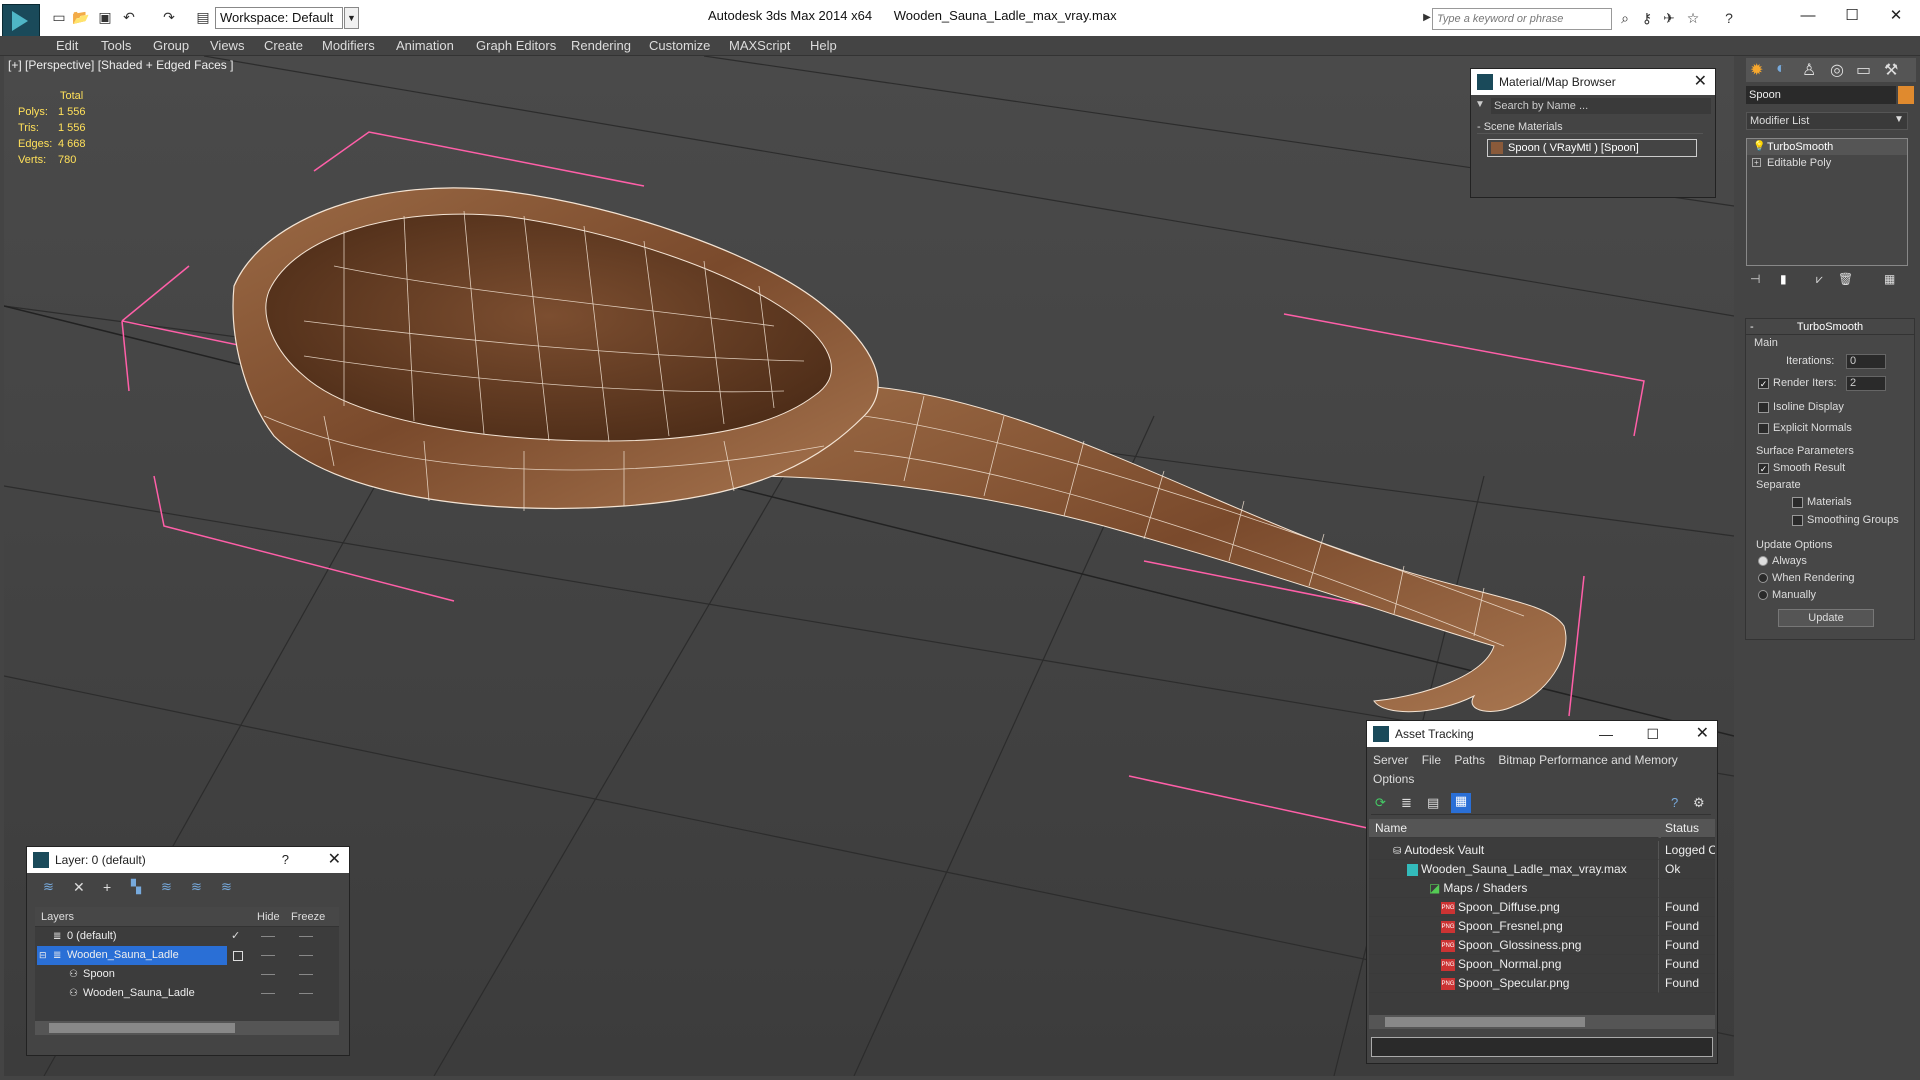 The image size is (1920, 1080). I want to click on table-row: PNG Spoon_Normal.png Found, so click(1542, 964).